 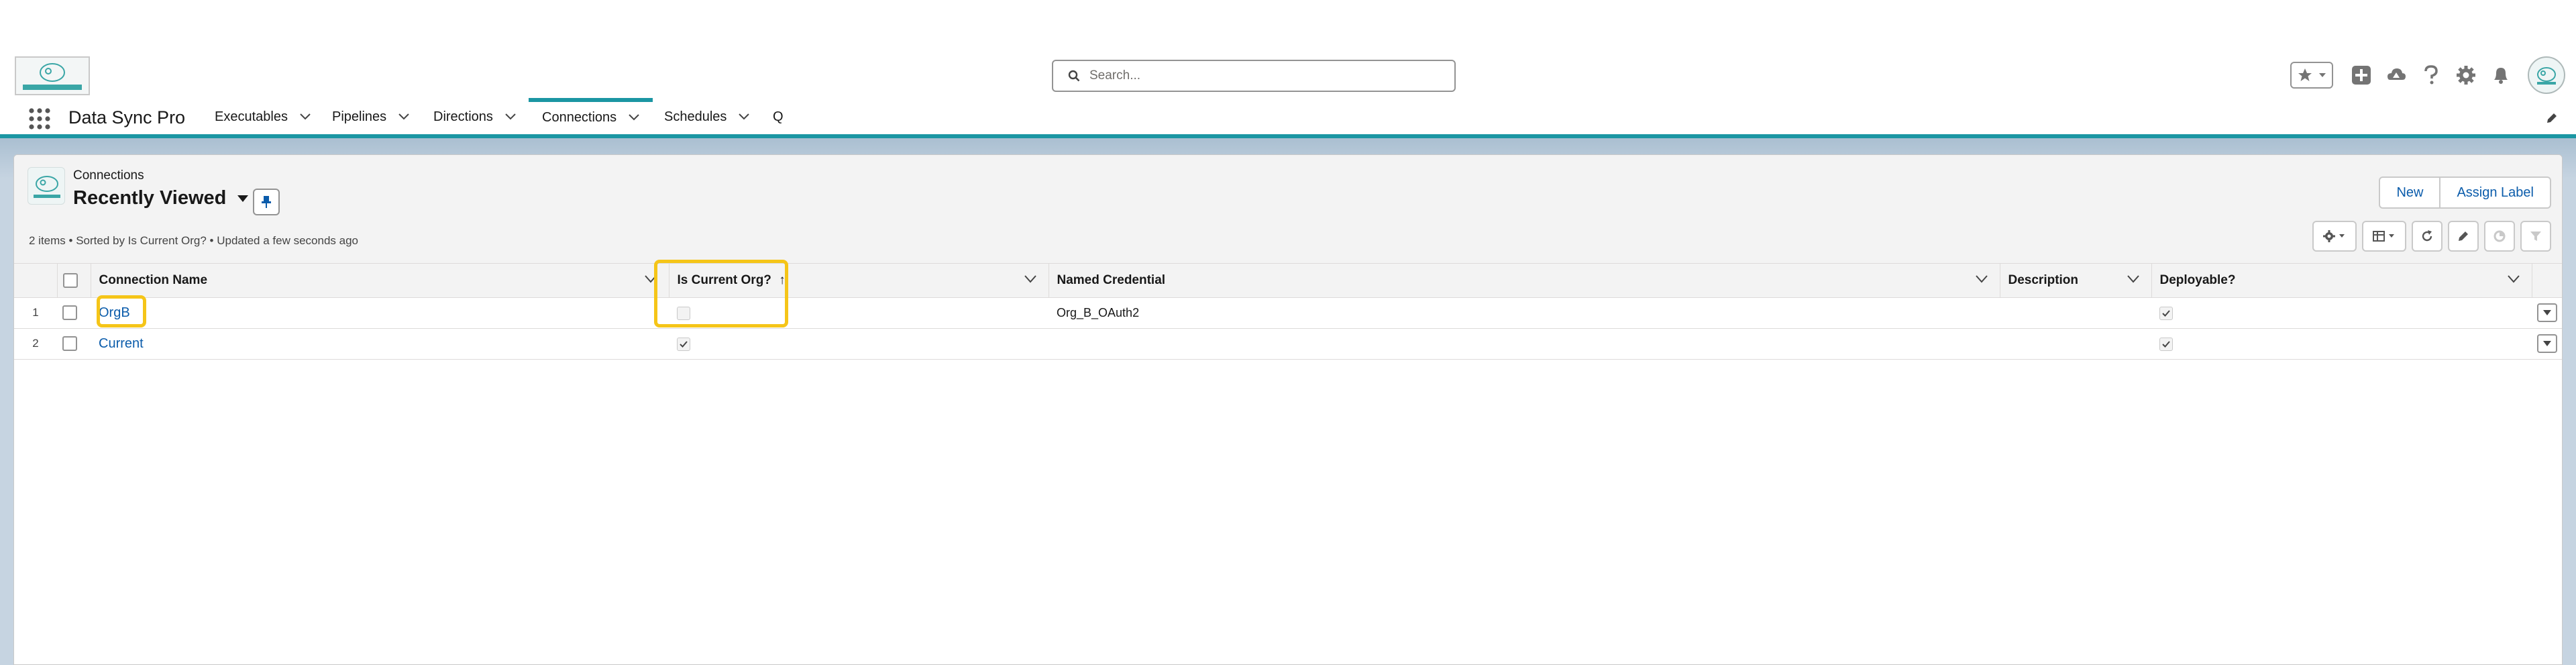 I want to click on column-header-description: Description, so click(x=2076, y=281).